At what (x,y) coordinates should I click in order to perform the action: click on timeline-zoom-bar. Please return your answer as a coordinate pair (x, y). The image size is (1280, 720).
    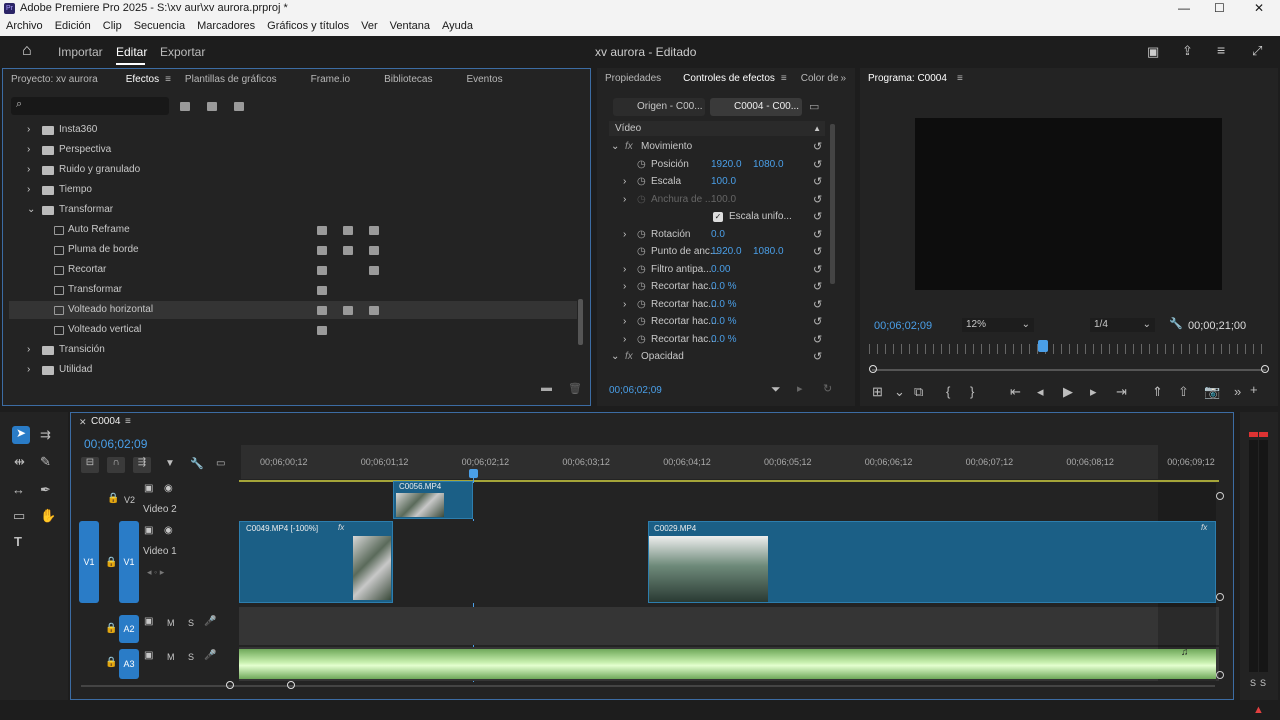
    Looking at the image, I should click on (648, 686).